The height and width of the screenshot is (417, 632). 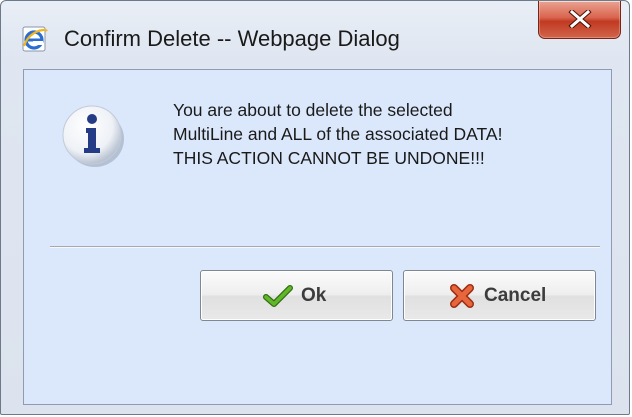 What do you see at coordinates (313, 110) in the screenshot?
I see `message-line: You are about to delete the selected` at bounding box center [313, 110].